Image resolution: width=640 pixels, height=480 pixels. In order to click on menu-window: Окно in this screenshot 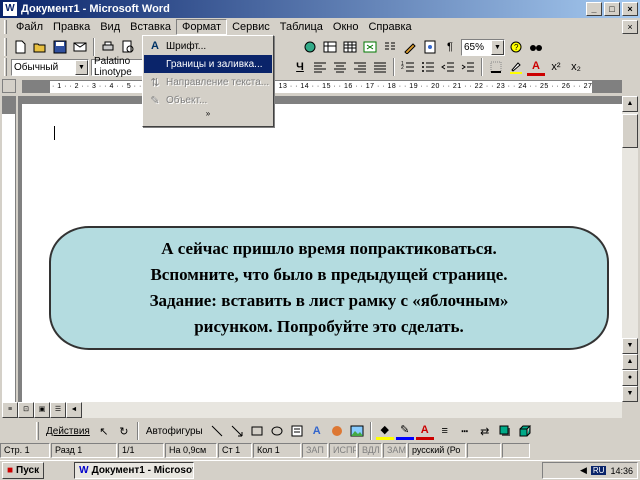, I will do `click(346, 27)`.